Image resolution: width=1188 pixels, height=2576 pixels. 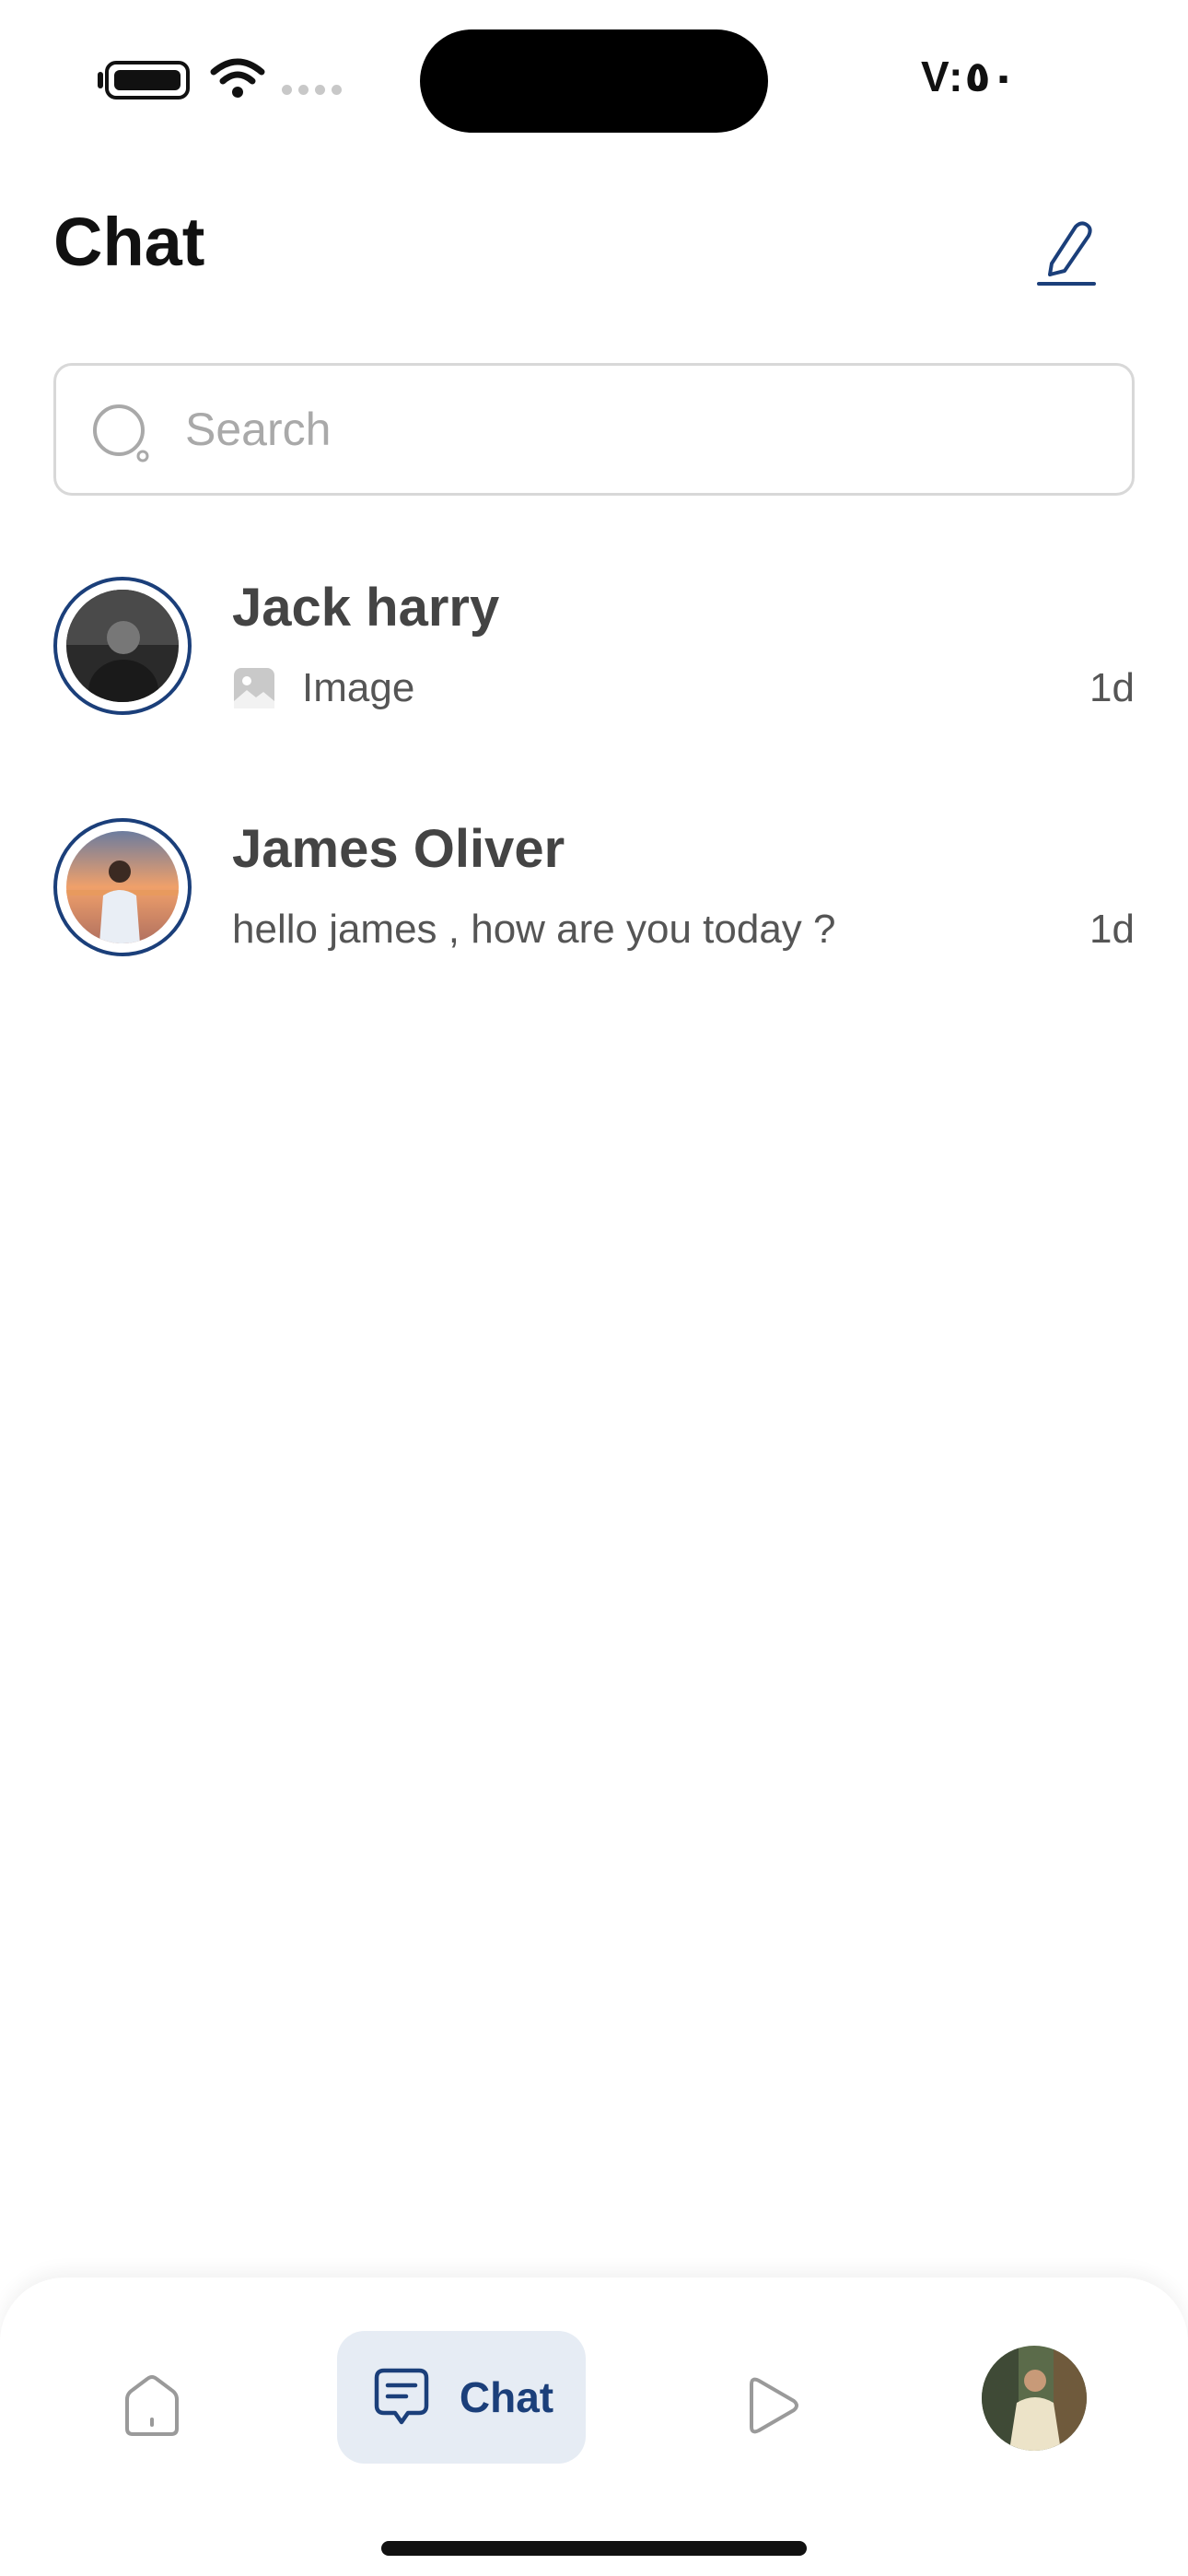 What do you see at coordinates (594, 81) in the screenshot?
I see `dynamic-island` at bounding box center [594, 81].